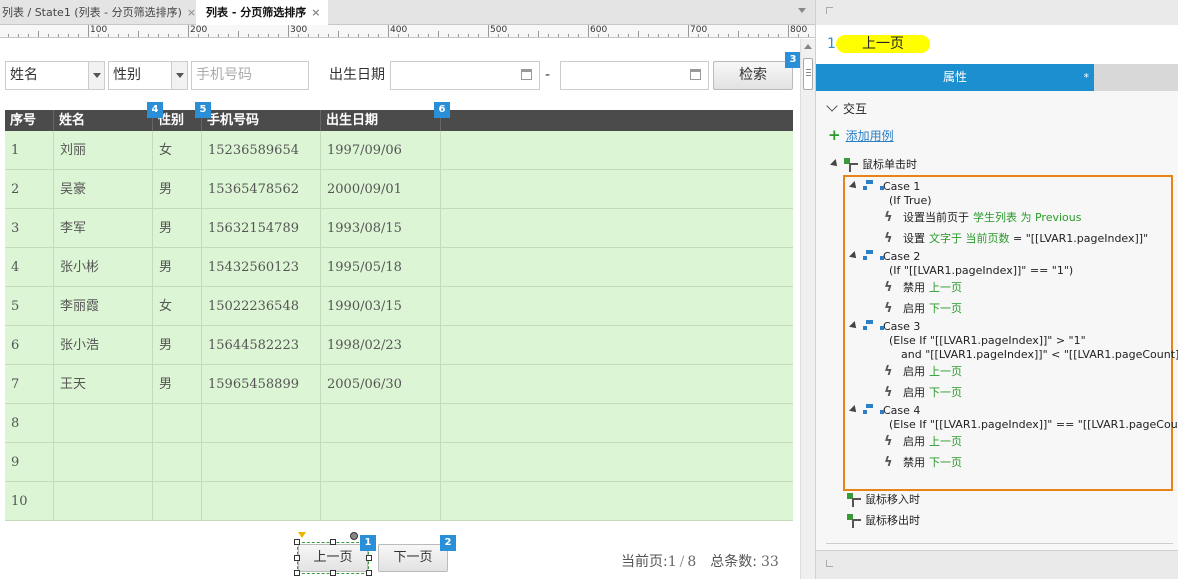  Describe the element at coordinates (884, 327) in the screenshot. I see `case-3: Case 3` at that location.